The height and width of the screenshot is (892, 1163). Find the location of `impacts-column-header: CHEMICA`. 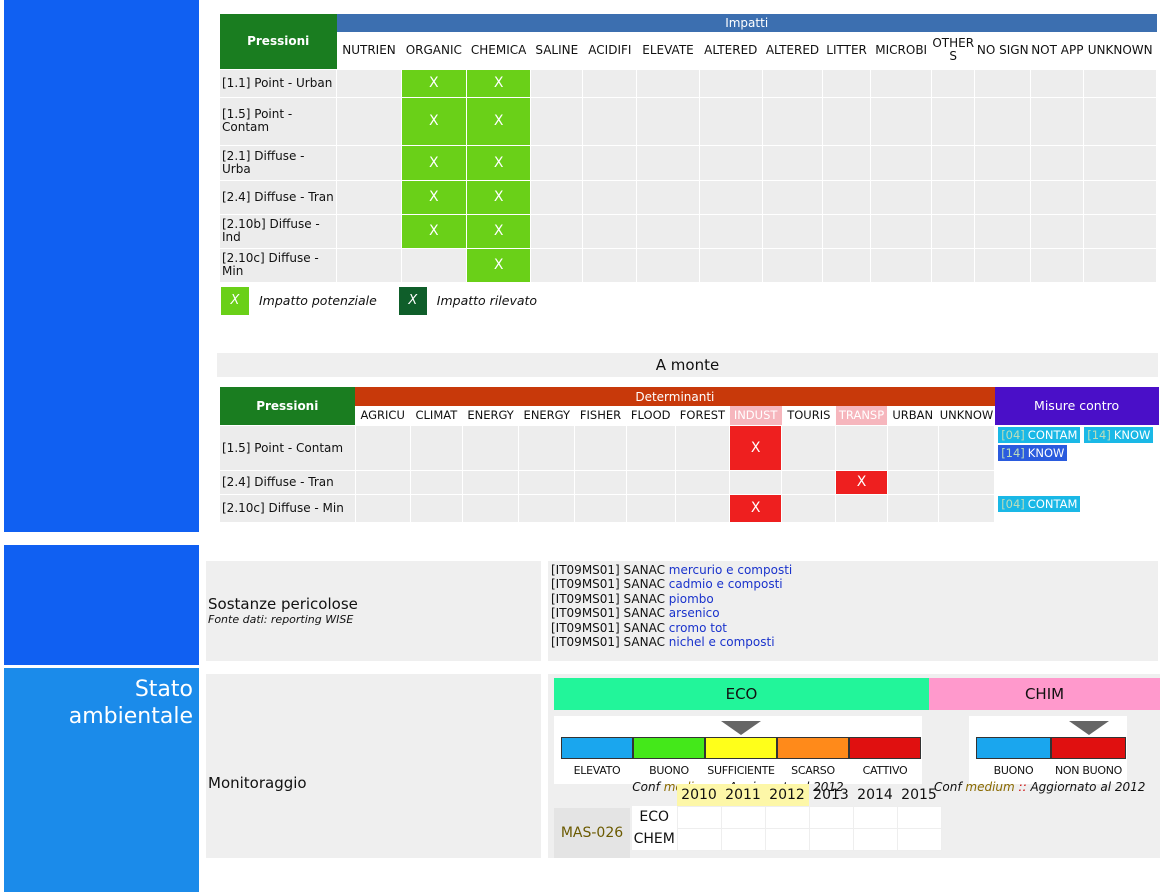

impacts-column-header: CHEMICA is located at coordinates (498, 50).